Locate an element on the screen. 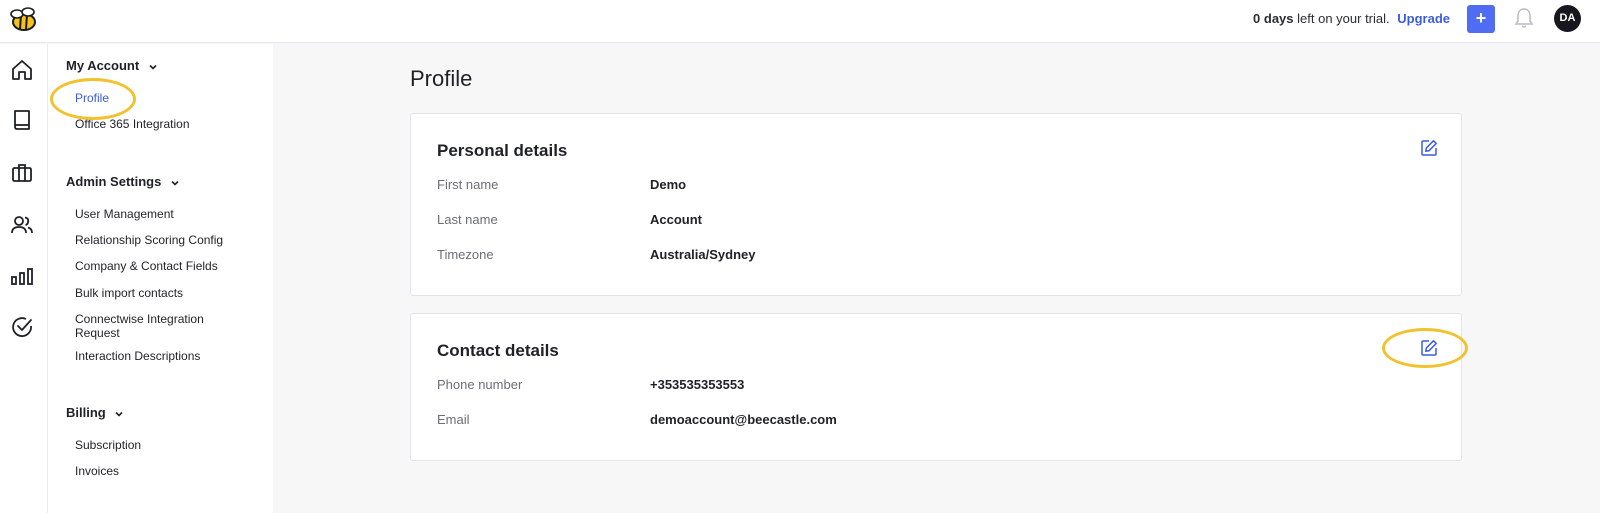 The image size is (1600, 513). timezone-label: Timezone is located at coordinates (465, 254).